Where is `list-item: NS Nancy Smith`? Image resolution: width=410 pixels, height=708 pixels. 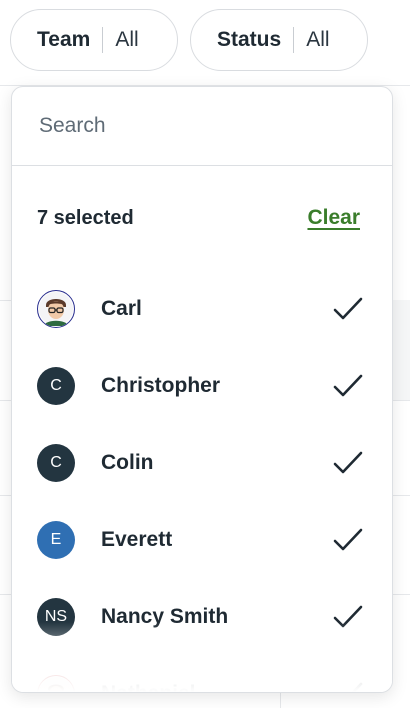 list-item: NS Nancy Smith is located at coordinates (202, 616).